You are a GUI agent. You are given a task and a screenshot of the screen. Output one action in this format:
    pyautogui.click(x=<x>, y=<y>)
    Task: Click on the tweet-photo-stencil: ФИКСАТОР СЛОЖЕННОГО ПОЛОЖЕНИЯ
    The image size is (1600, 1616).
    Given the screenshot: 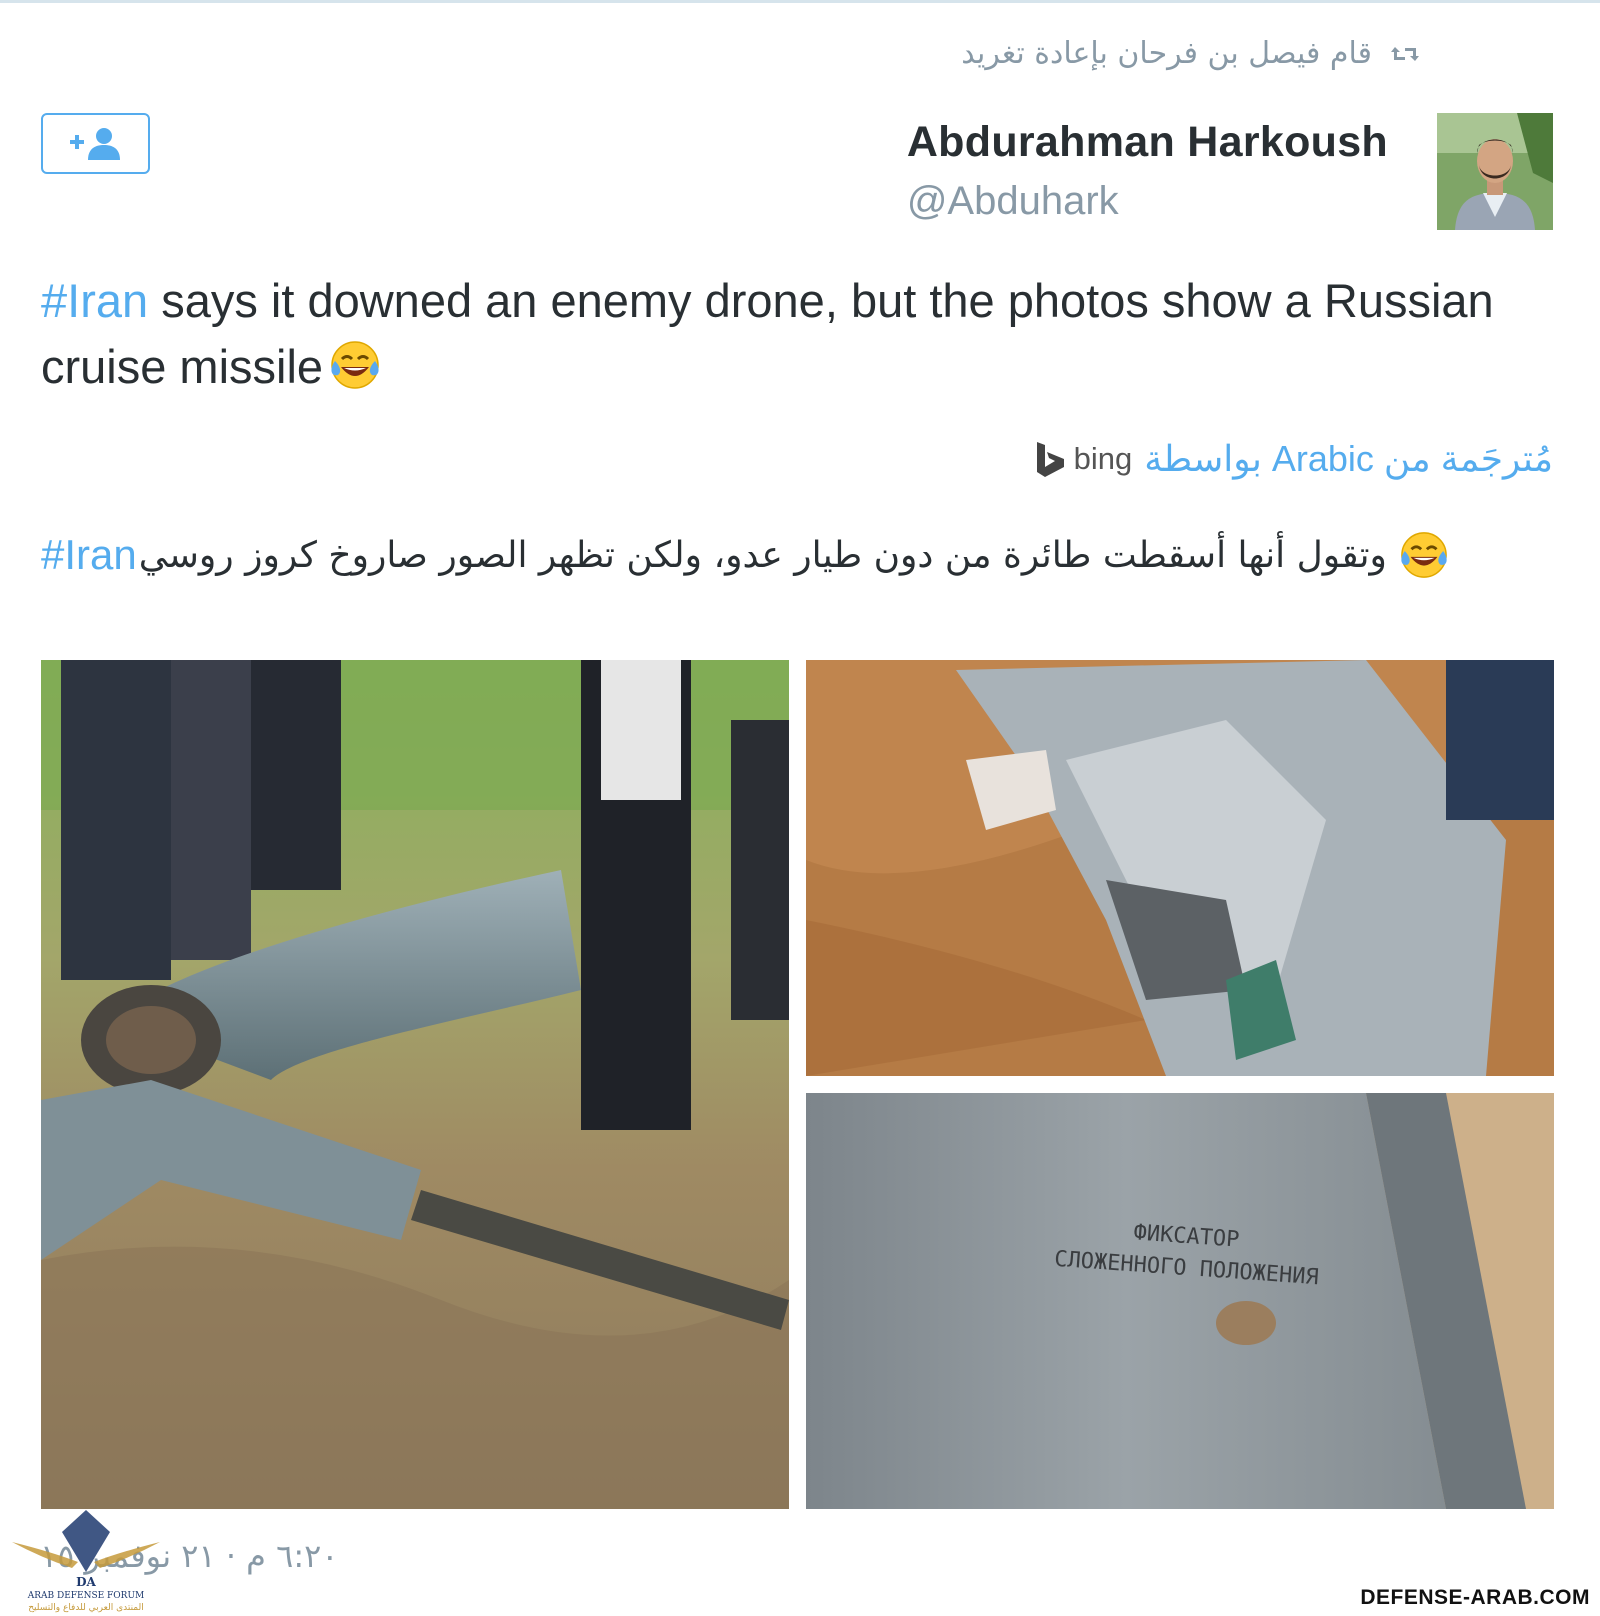 What is the action you would take?
    pyautogui.click(x=1180, y=1301)
    